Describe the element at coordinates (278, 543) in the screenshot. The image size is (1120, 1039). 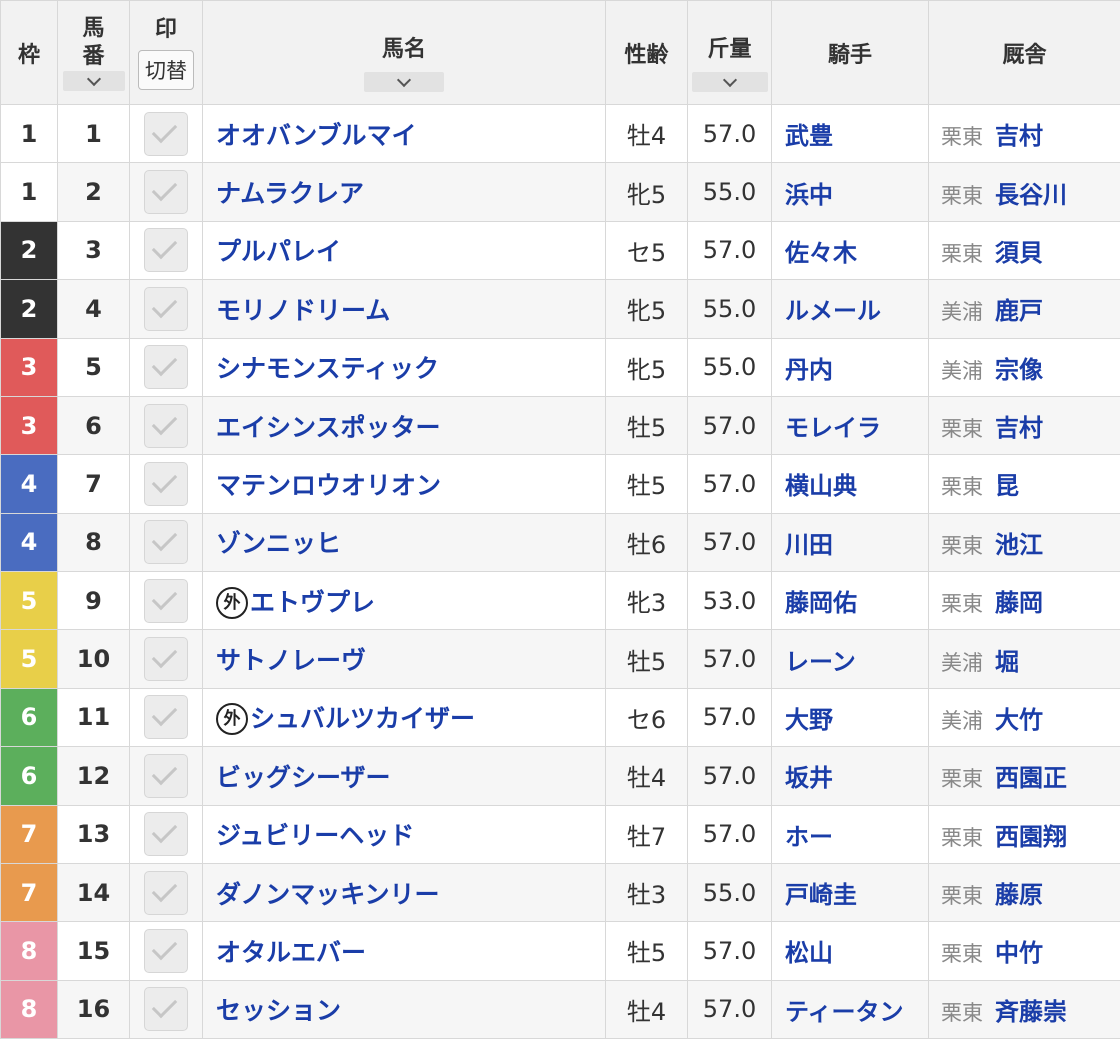
I see `horse-name-link: ゾンニッヒ` at that location.